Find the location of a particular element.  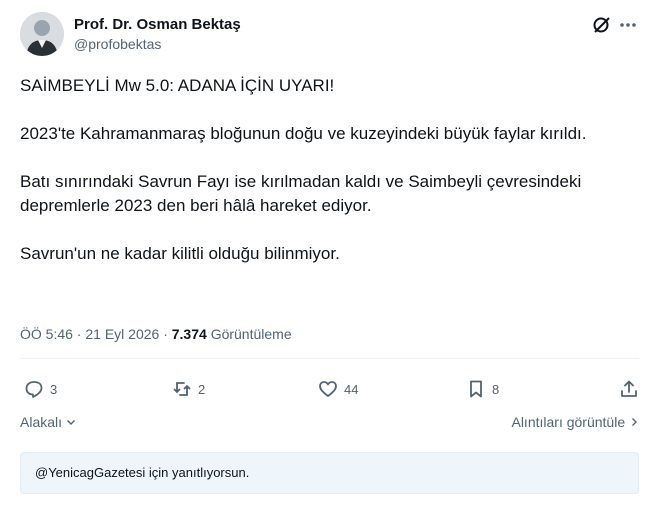

replies-controls: Alakalı Alıntıları görüntüle is located at coordinates (329, 424).